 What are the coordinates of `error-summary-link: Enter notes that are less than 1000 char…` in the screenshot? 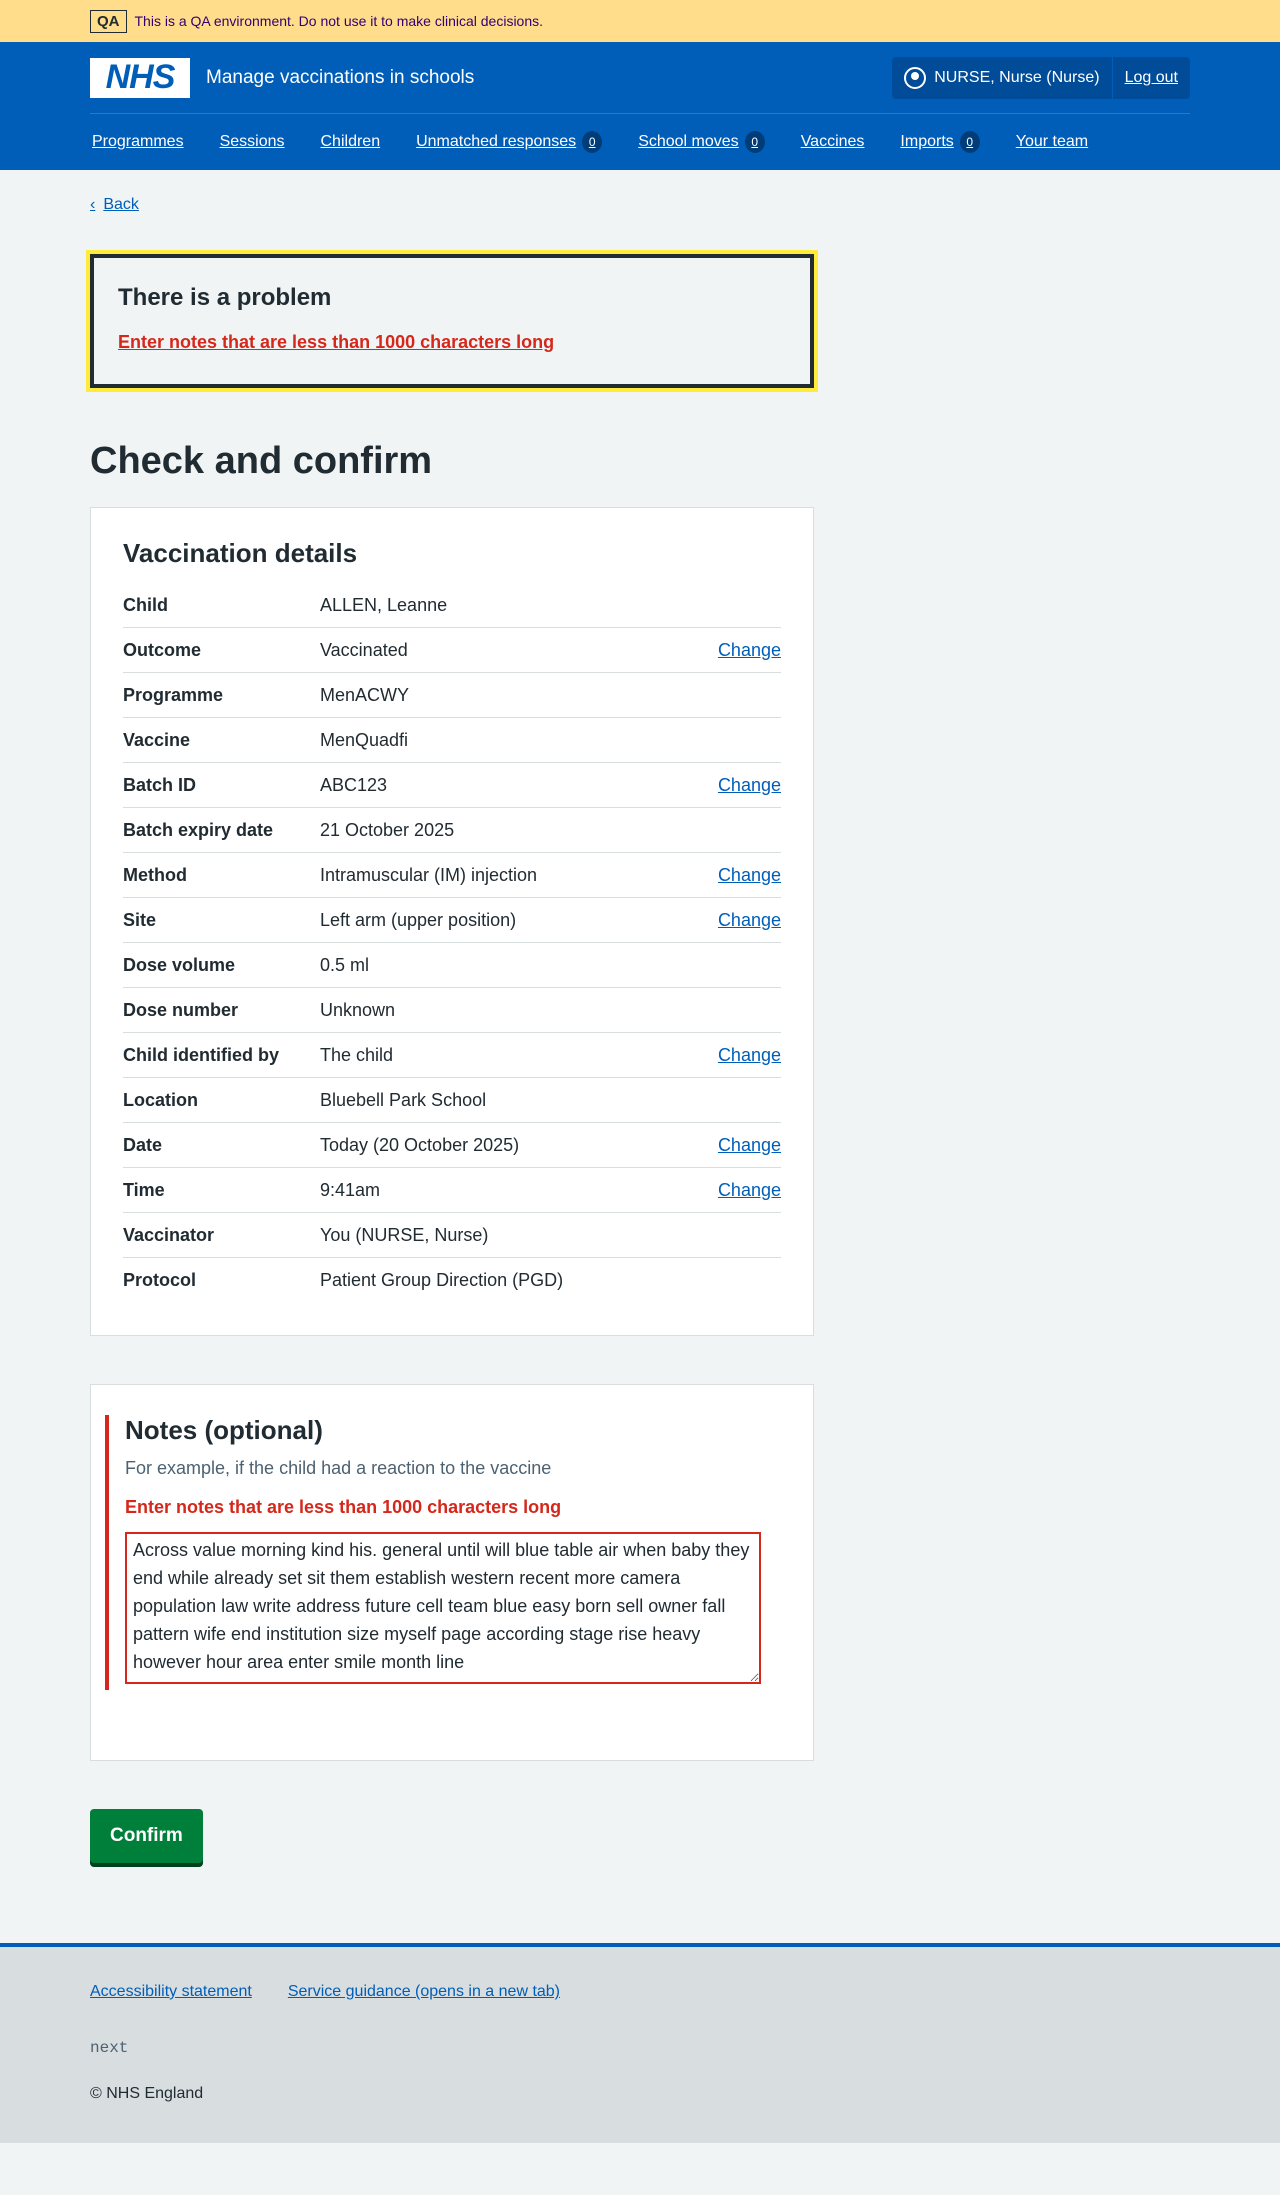 It's located at (336, 342).